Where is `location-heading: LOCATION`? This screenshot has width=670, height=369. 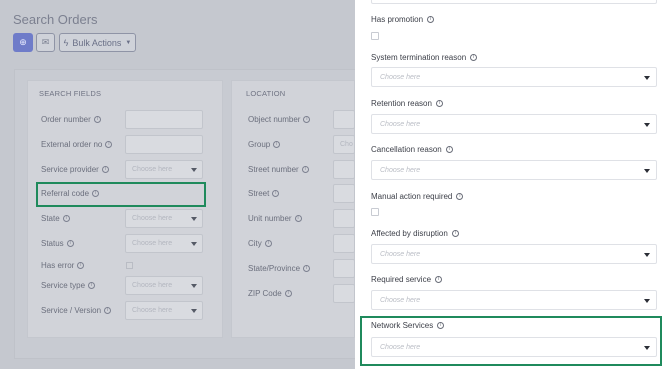
location-heading: LOCATION is located at coordinates (266, 93).